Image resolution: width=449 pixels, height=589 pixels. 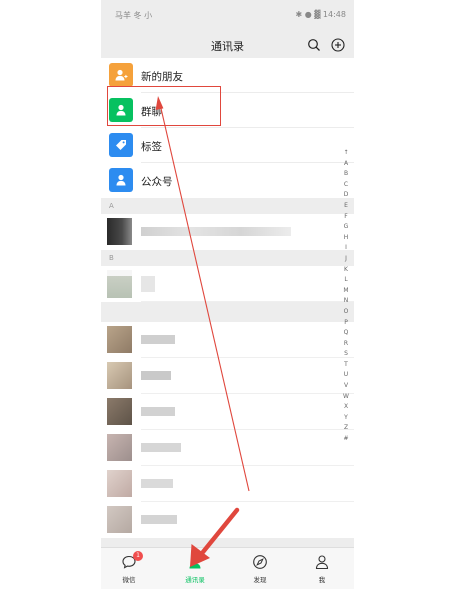 I want to click on index-letter: Z, so click(x=346, y=428).